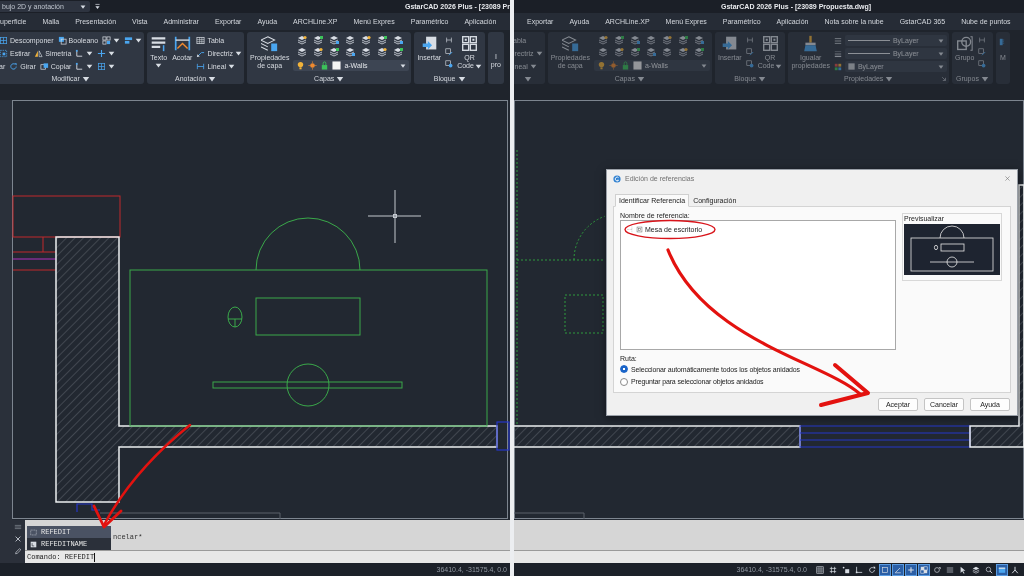  Describe the element at coordinates (963, 569) in the screenshot. I see `pointer-icon` at that location.